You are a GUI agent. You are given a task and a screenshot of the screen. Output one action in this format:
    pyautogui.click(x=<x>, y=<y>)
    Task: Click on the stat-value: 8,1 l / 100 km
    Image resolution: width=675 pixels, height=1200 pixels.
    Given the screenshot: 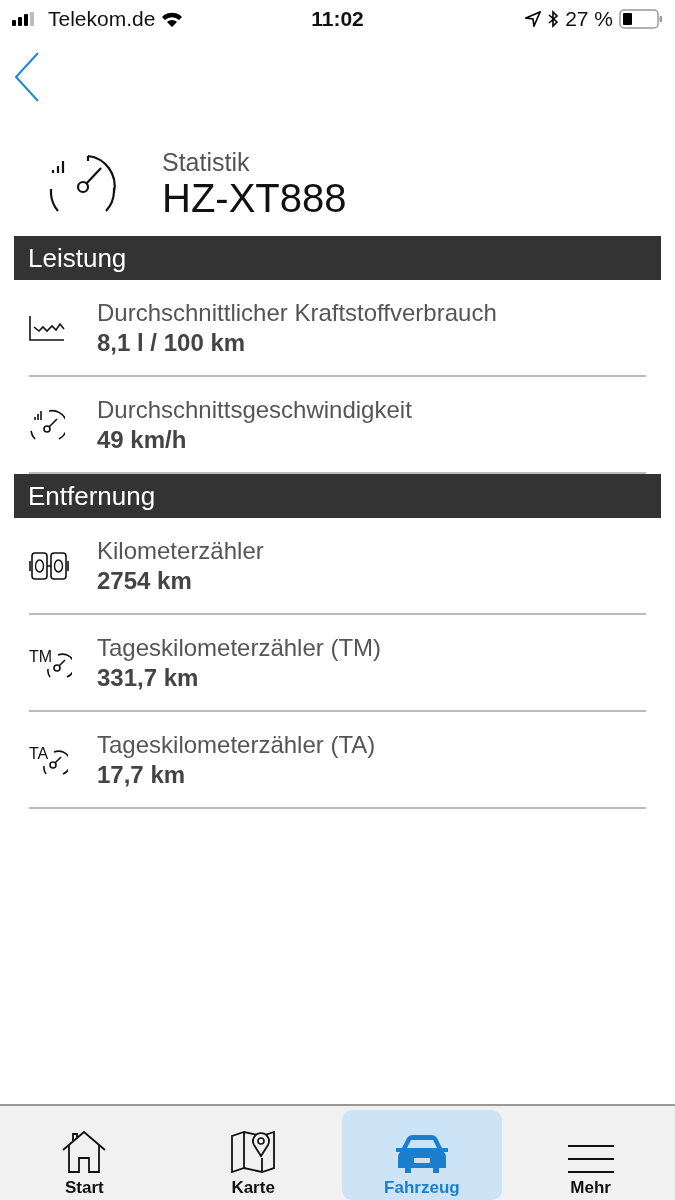 What is the action you would take?
    pyautogui.click(x=172, y=342)
    